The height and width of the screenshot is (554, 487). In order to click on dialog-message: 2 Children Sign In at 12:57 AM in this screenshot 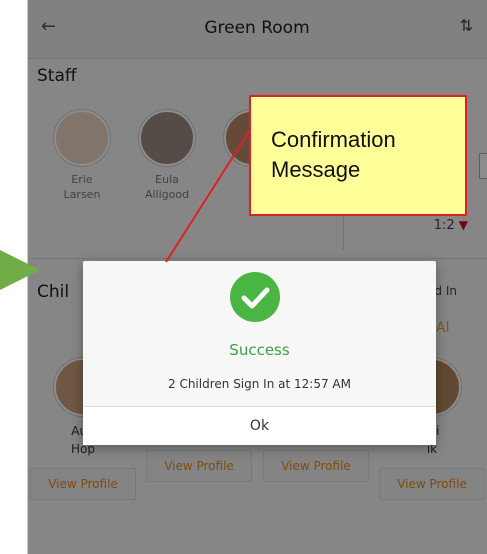, I will do `click(259, 384)`.